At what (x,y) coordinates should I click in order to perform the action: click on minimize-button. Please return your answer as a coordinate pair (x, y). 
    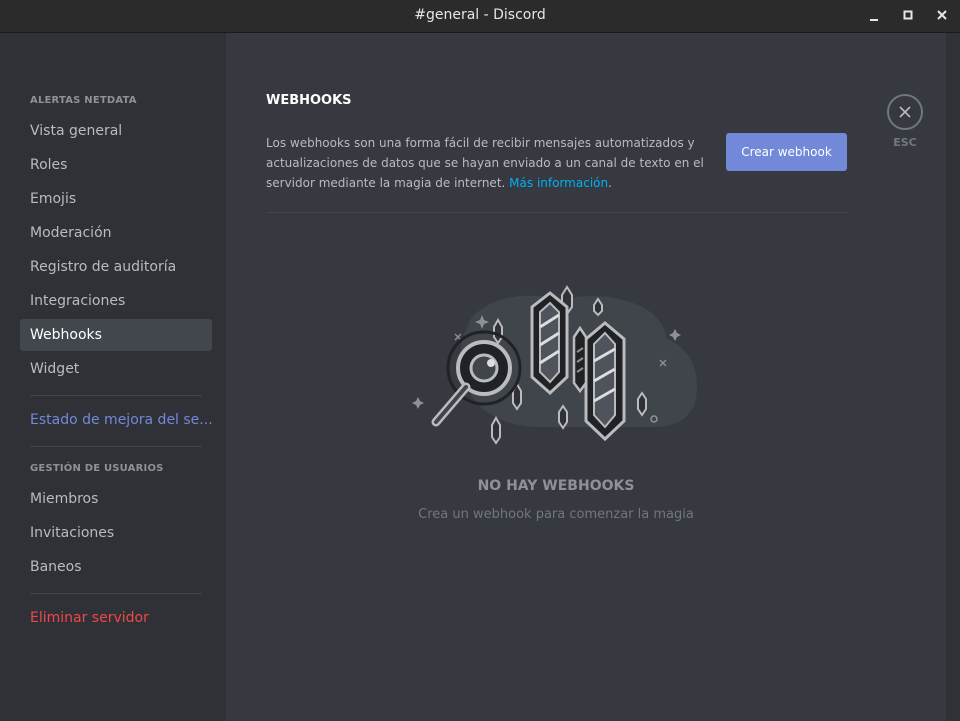
    Looking at the image, I should click on (874, 16).